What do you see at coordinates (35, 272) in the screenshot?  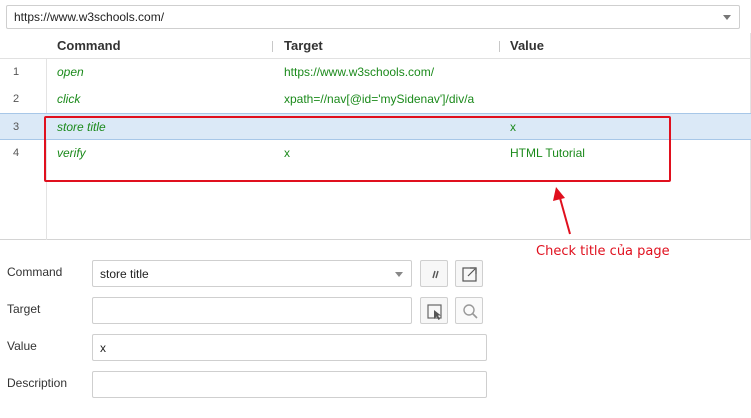 I see `command-label: Command` at bounding box center [35, 272].